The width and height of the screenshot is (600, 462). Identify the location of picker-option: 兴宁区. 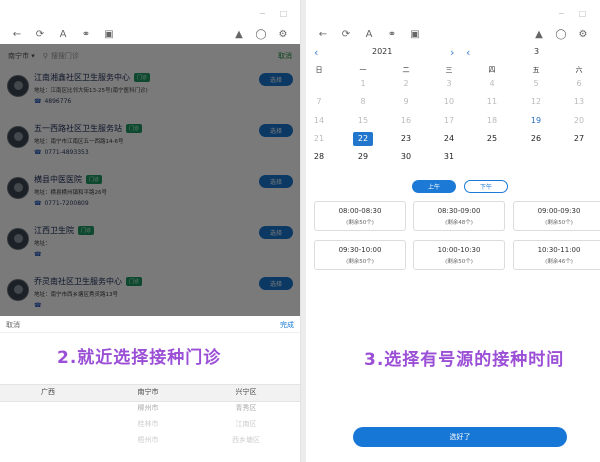
(246, 392).